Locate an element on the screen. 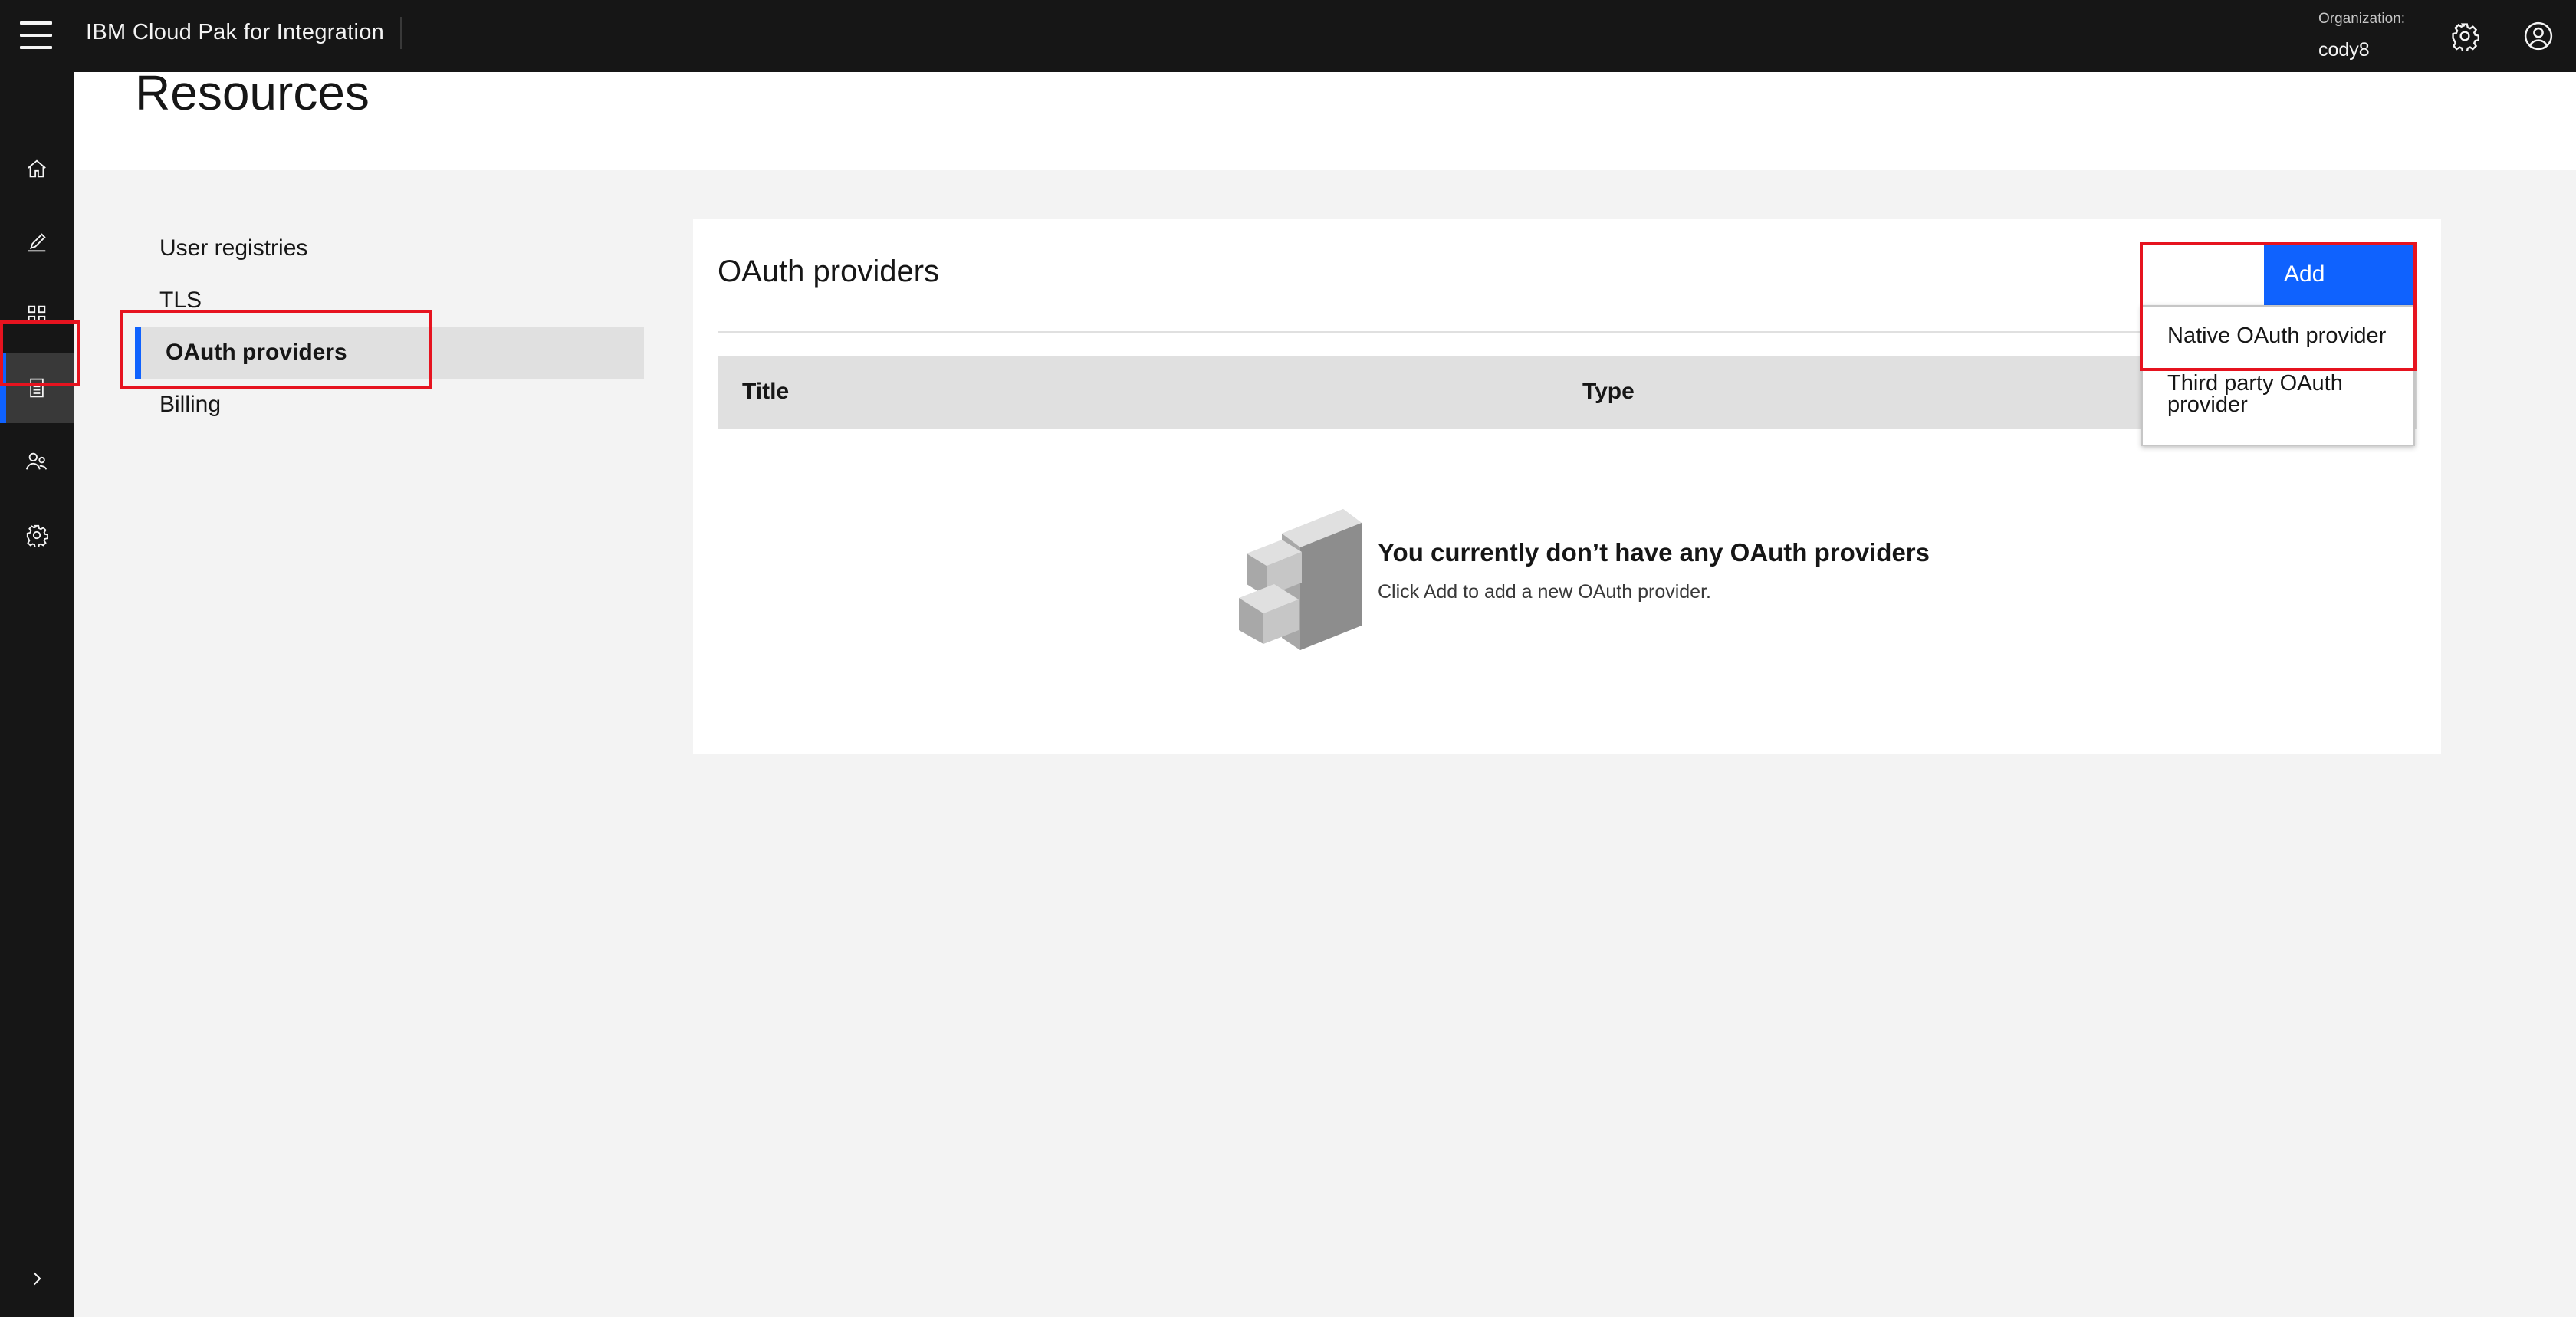 The height and width of the screenshot is (1317, 2576). gear-icon is located at coordinates (2465, 36).